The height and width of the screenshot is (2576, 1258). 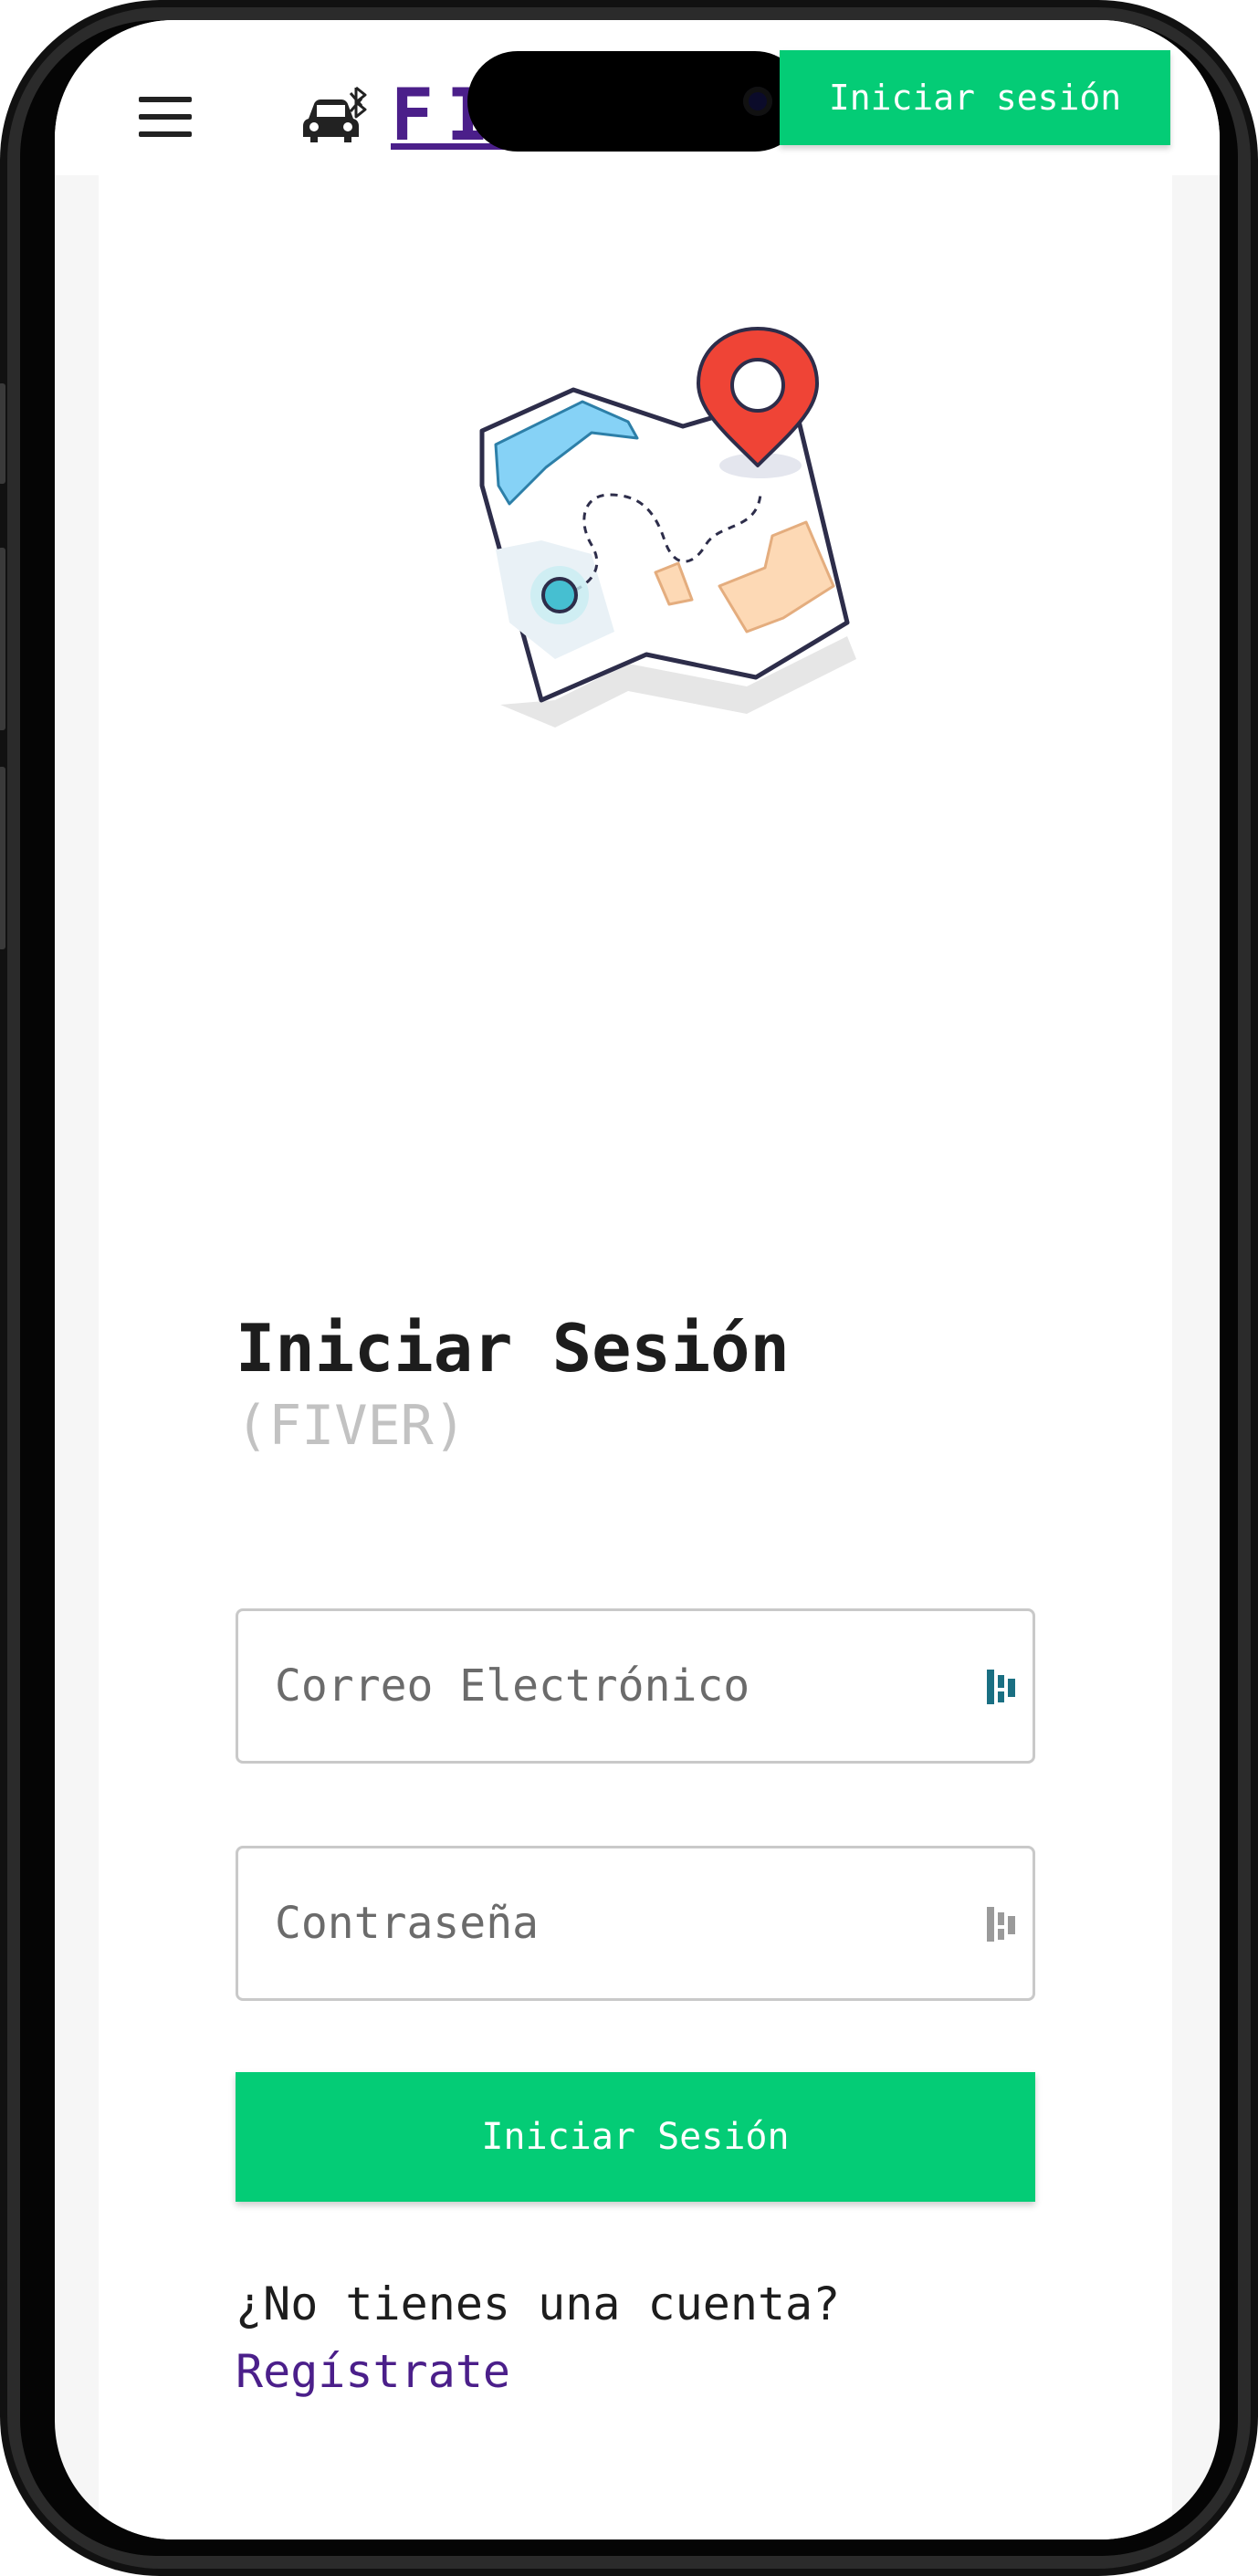 What do you see at coordinates (612, 1686) in the screenshot?
I see `email-input` at bounding box center [612, 1686].